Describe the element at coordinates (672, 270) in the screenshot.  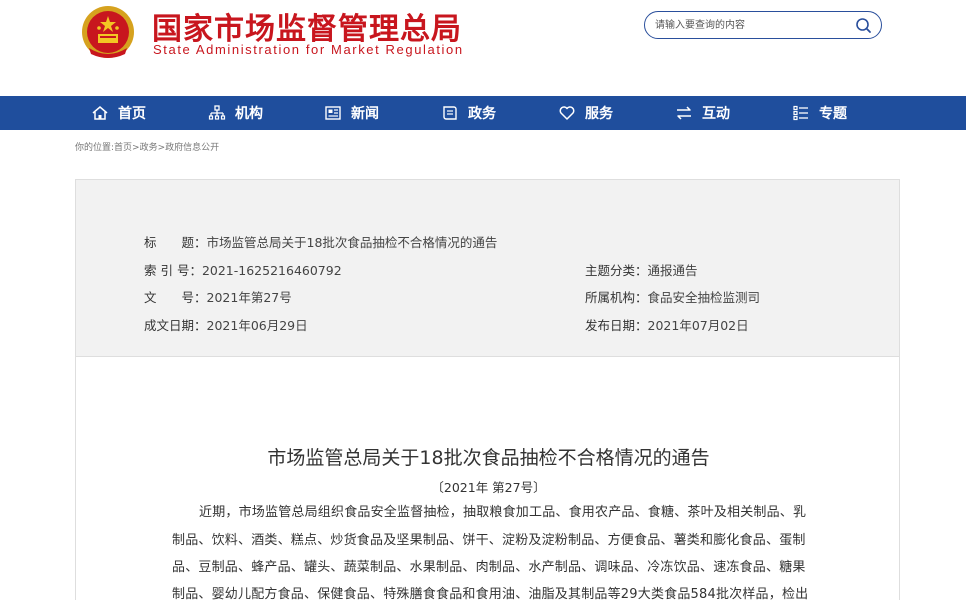
I see `meta-topic-value: 通报通告` at that location.